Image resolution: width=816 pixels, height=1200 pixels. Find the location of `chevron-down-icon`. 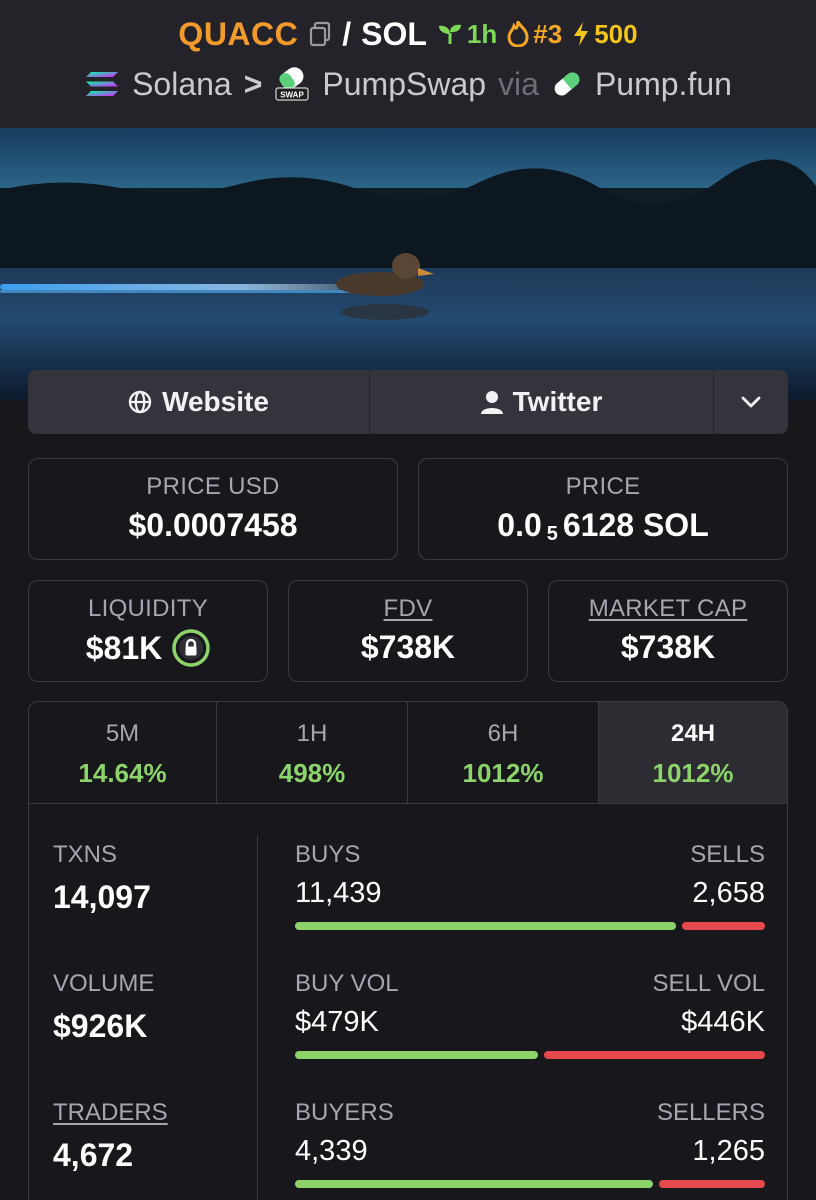

chevron-down-icon is located at coordinates (751, 402).